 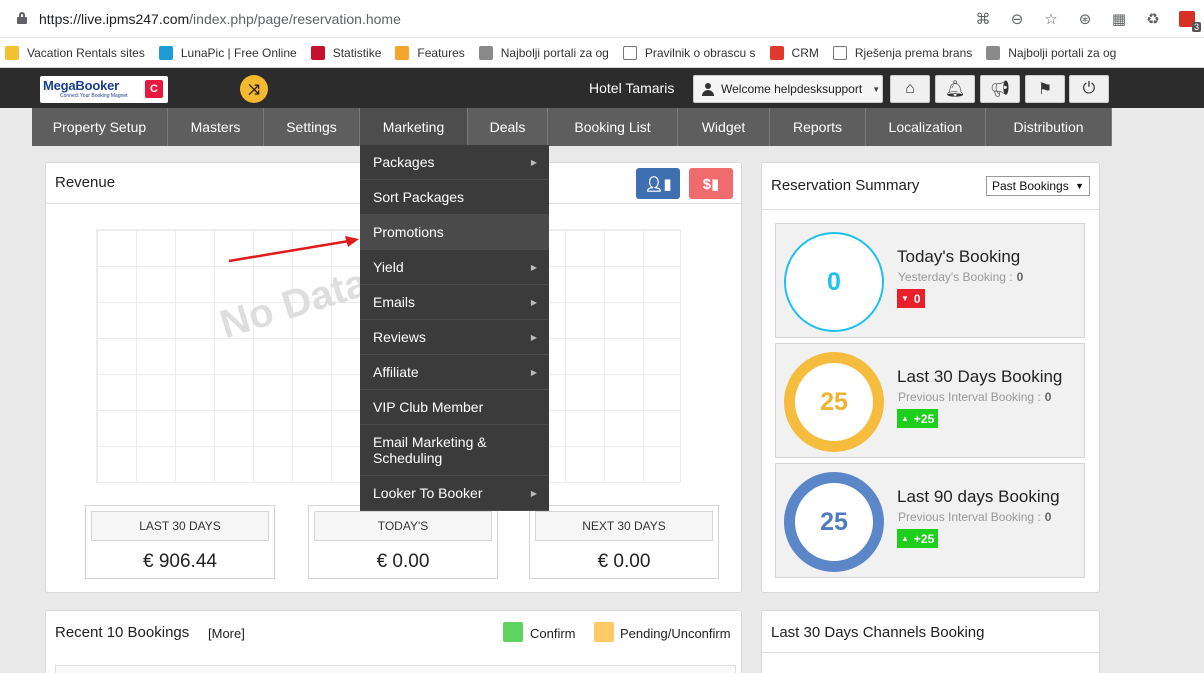 I want to click on menu-item-vip-club-member: VIP Club Member, so click(x=454, y=407).